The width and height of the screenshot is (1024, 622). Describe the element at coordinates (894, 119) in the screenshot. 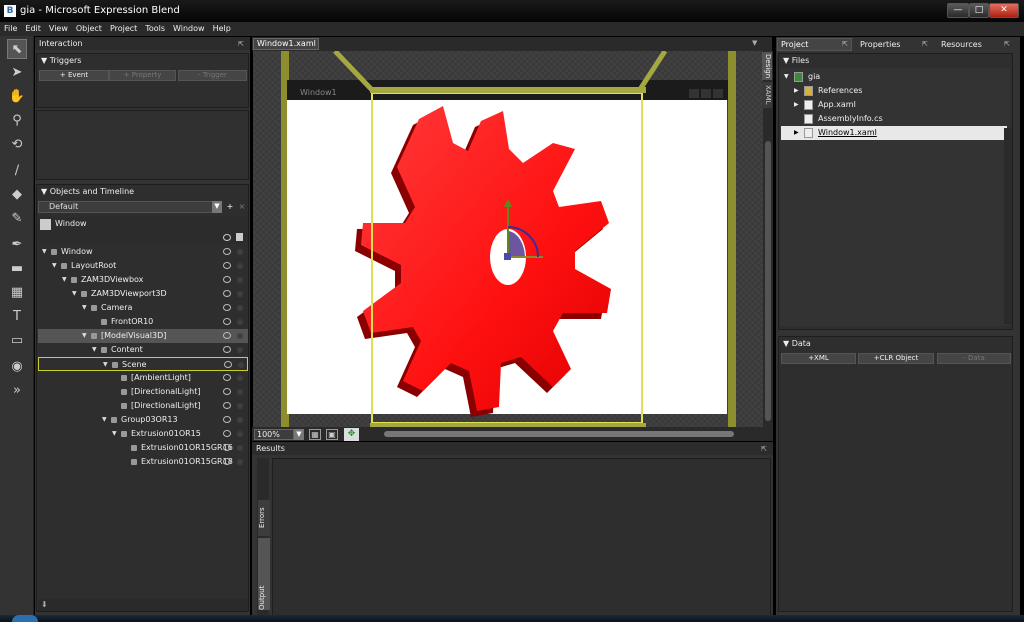

I see `file-row: AssemblyInfo.cs` at that location.